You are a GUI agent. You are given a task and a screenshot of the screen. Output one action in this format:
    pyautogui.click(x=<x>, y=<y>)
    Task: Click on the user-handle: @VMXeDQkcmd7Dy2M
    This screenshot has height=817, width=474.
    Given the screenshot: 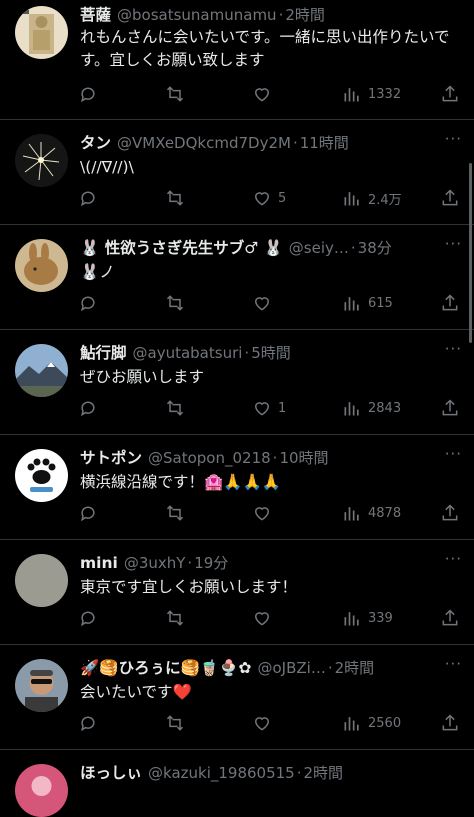 What is the action you would take?
    pyautogui.click(x=204, y=143)
    